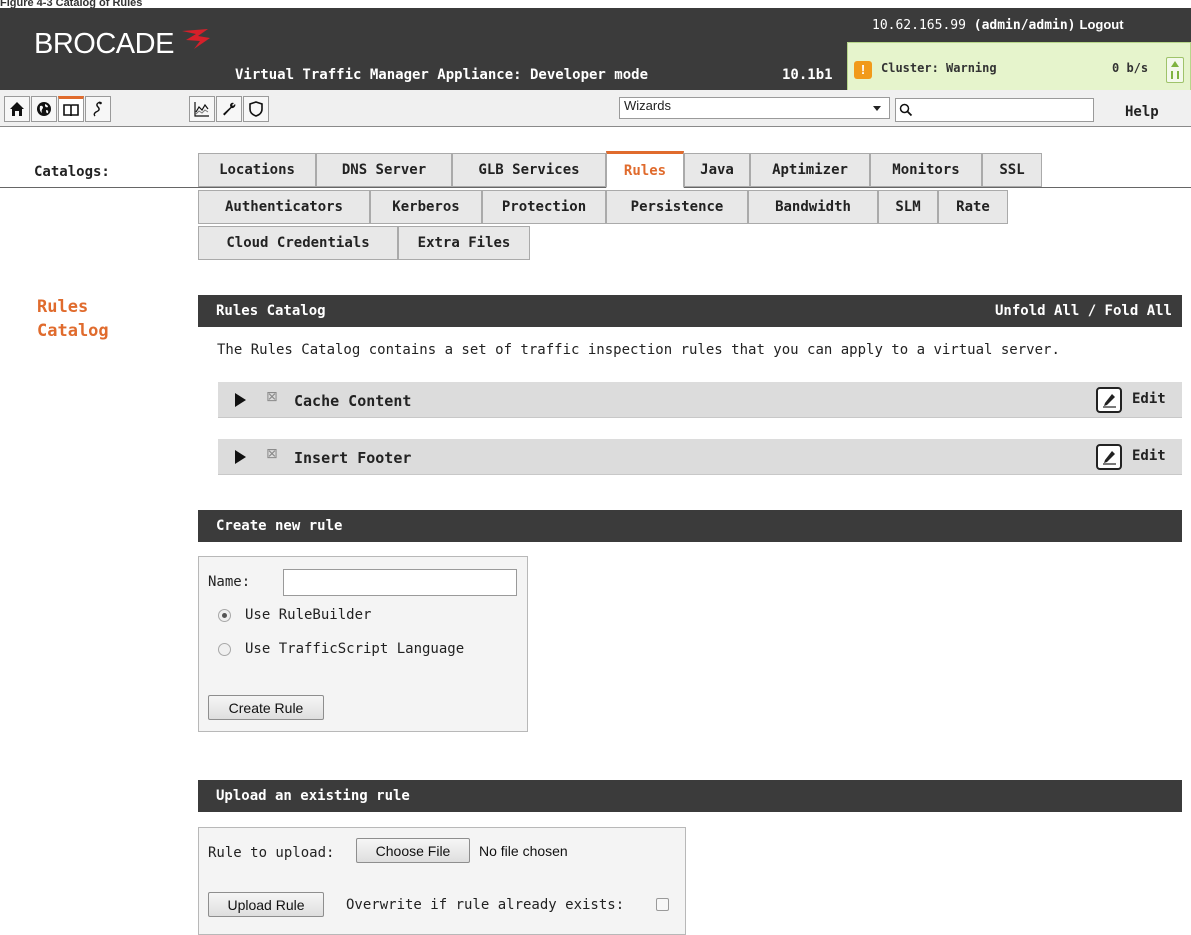 This screenshot has width=1191, height=935. What do you see at coordinates (104, 44) in the screenshot?
I see `brocade-logo: BROCADE` at bounding box center [104, 44].